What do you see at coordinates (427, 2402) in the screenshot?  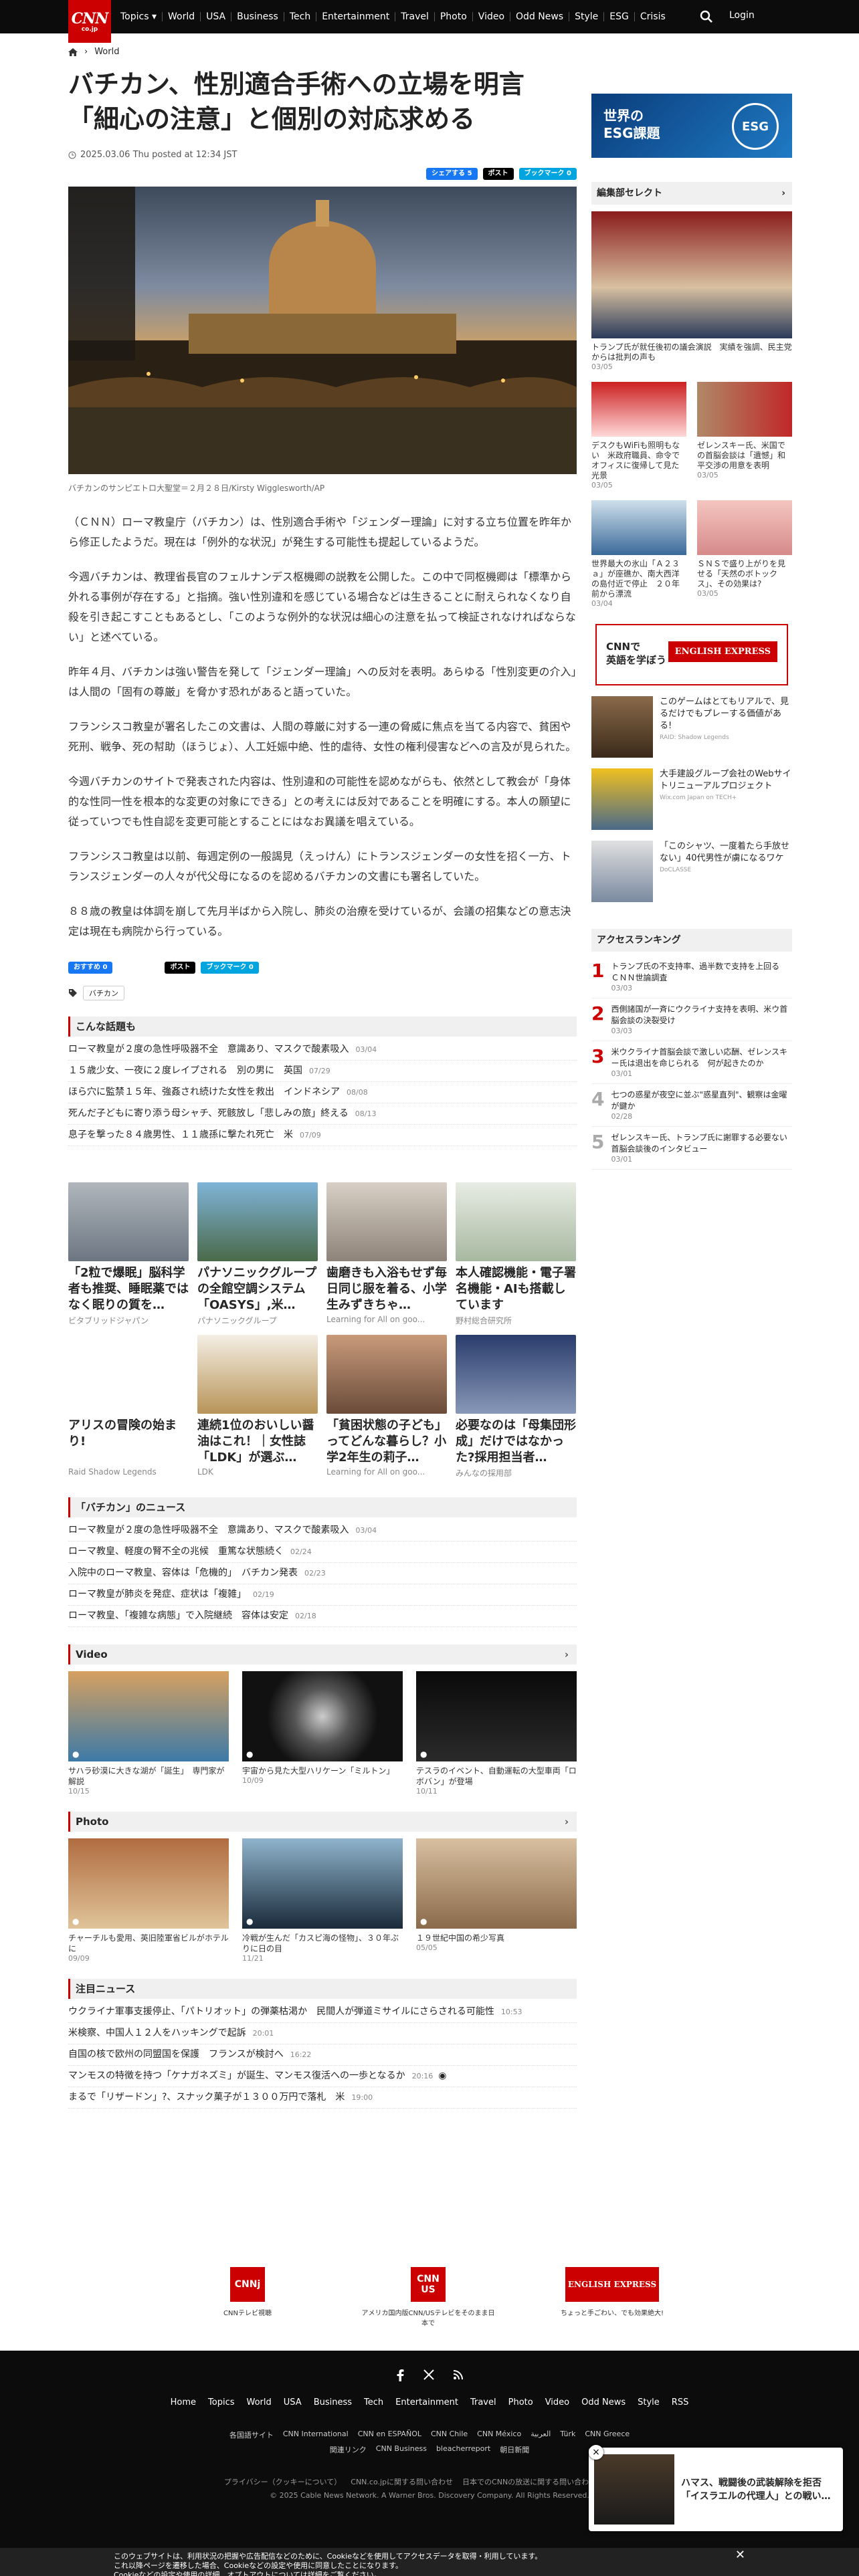 I see `footer-nav-item-6: Entertainment` at bounding box center [427, 2402].